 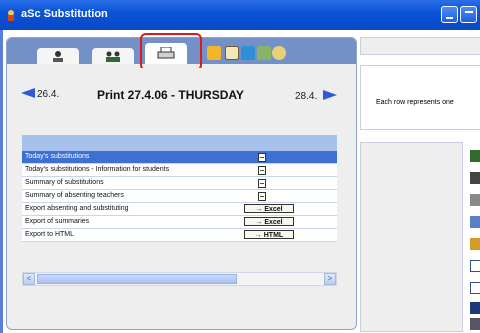 I want to click on pin-icon, so click(x=248, y=53).